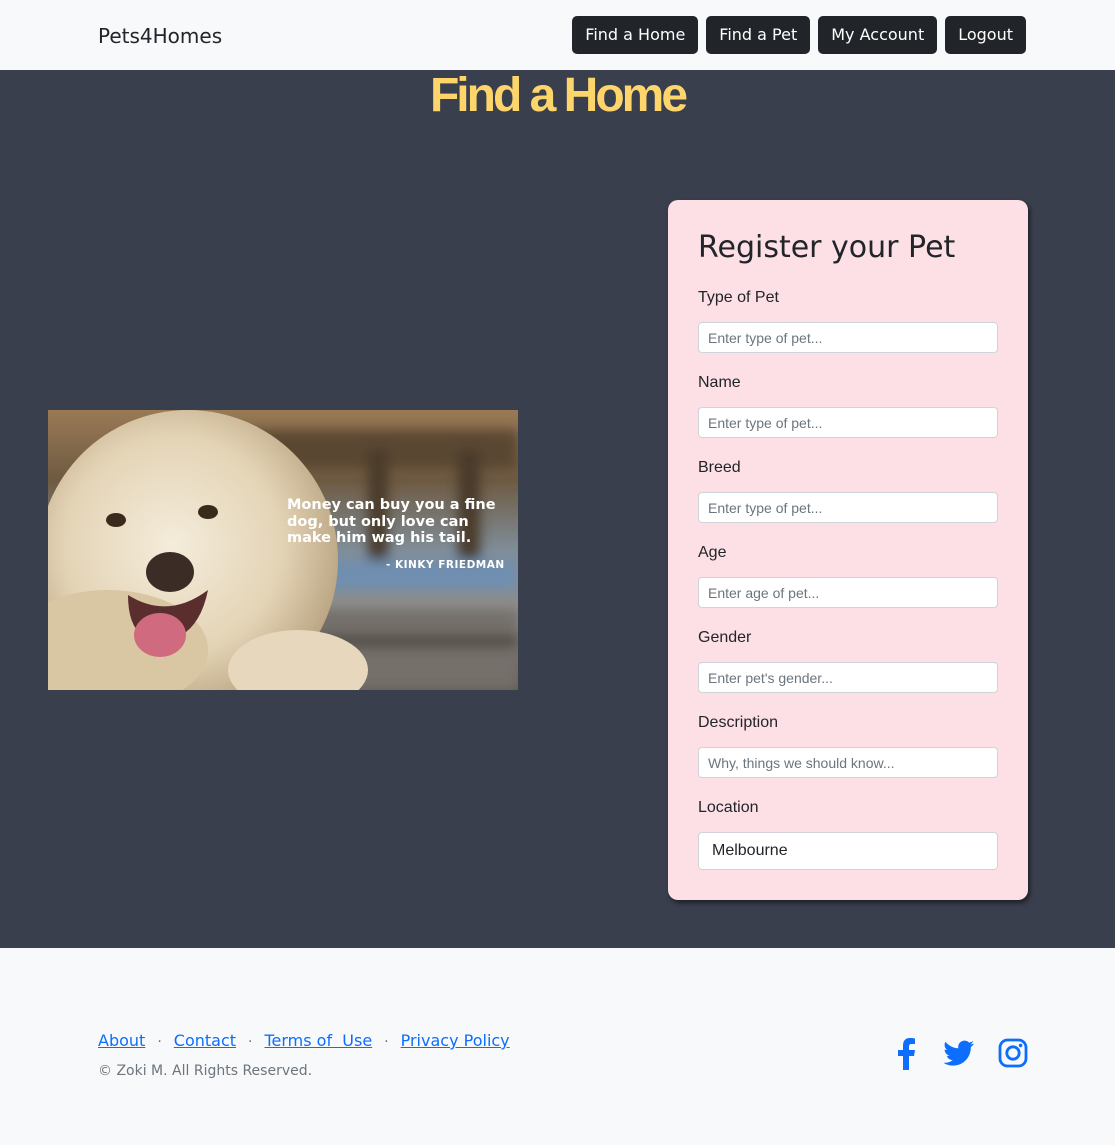 The width and height of the screenshot is (1115, 1145). I want to click on about-link: About, so click(121, 1040).